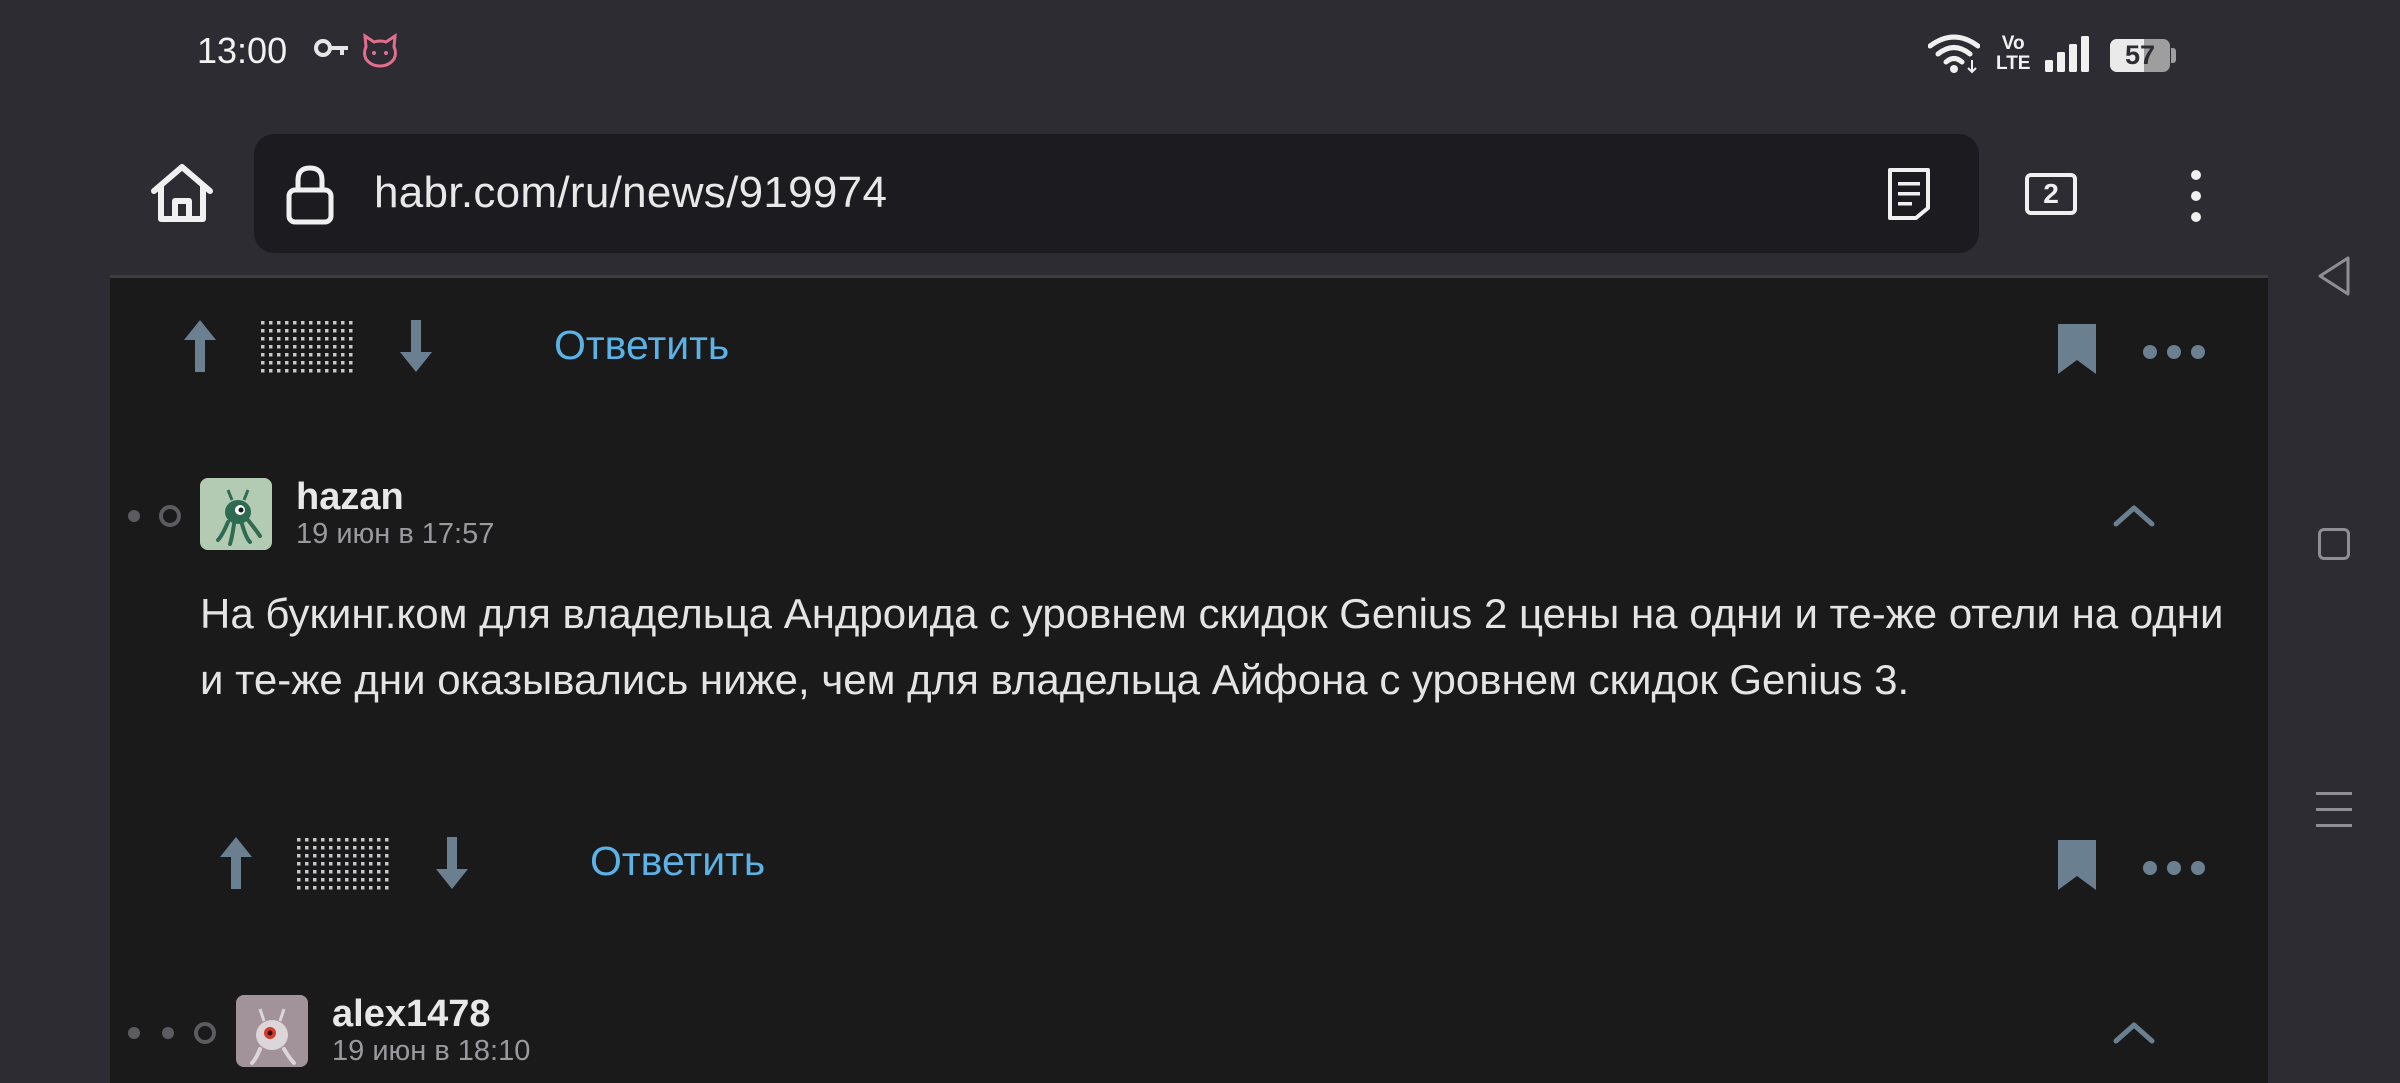  I want to click on back-icon, so click(2334, 276).